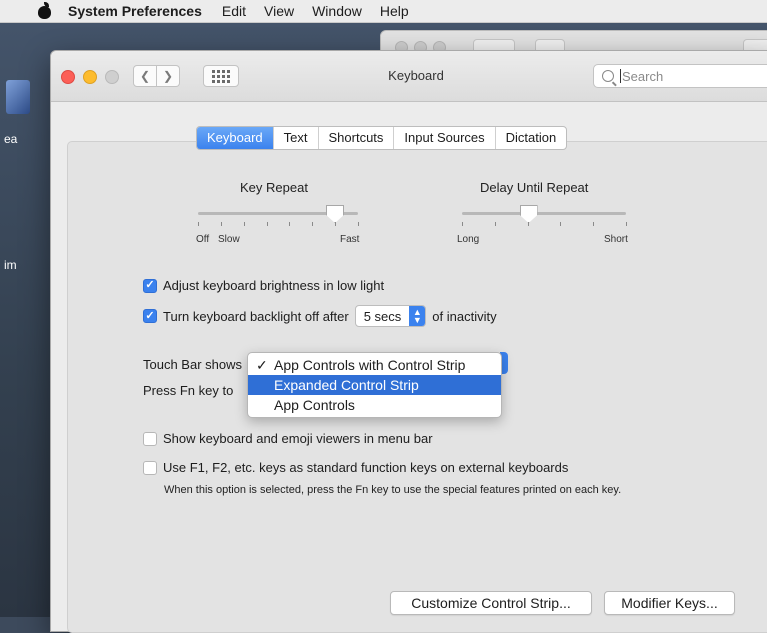 The image size is (767, 633). I want to click on fn-key-row: Press Fn key to, so click(188, 390).